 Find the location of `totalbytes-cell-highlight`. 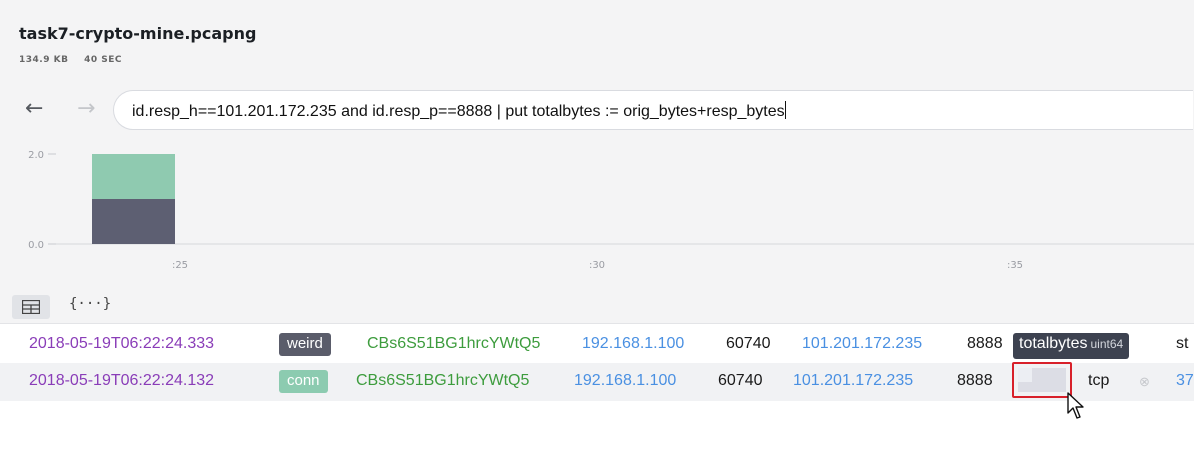

totalbytes-cell-highlight is located at coordinates (1042, 380).